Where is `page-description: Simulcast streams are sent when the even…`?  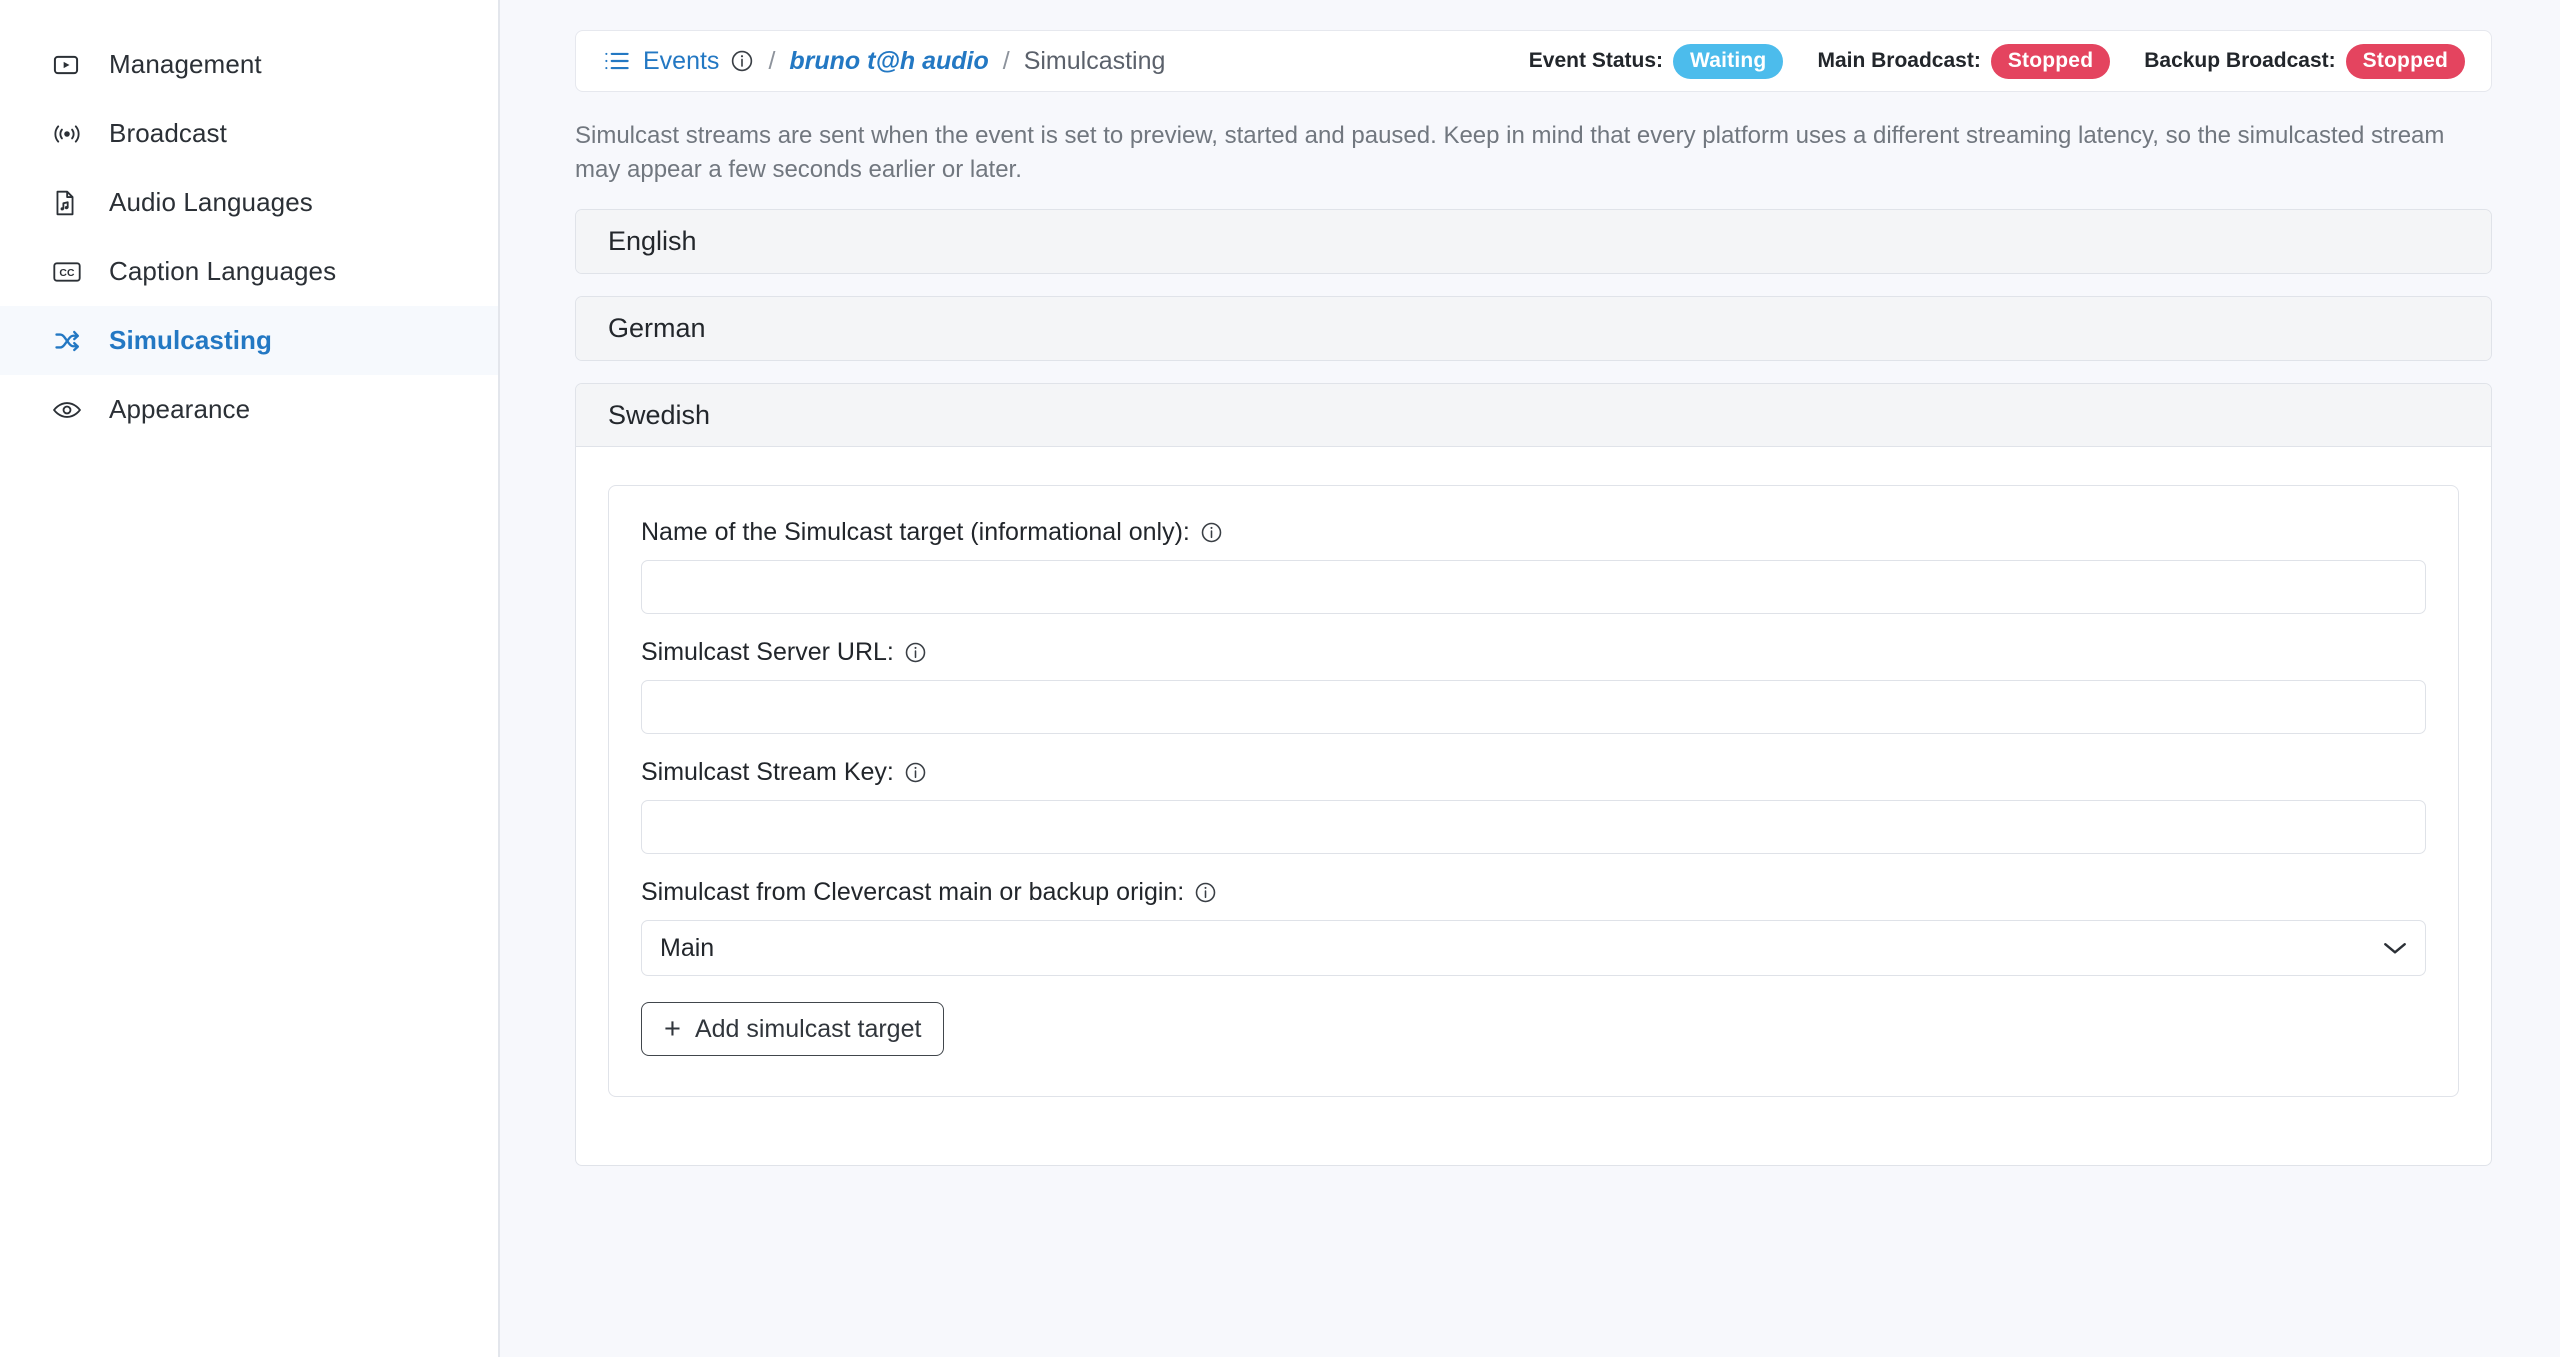
page-description: Simulcast streams are sent when the even… is located at coordinates (1510, 153).